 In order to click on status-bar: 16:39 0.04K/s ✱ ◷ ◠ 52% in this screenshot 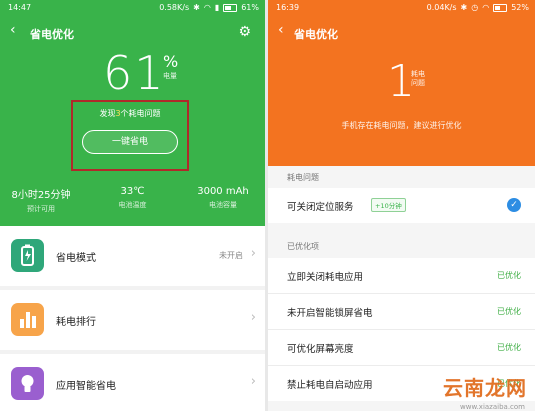, I will do `click(401, 8)`.